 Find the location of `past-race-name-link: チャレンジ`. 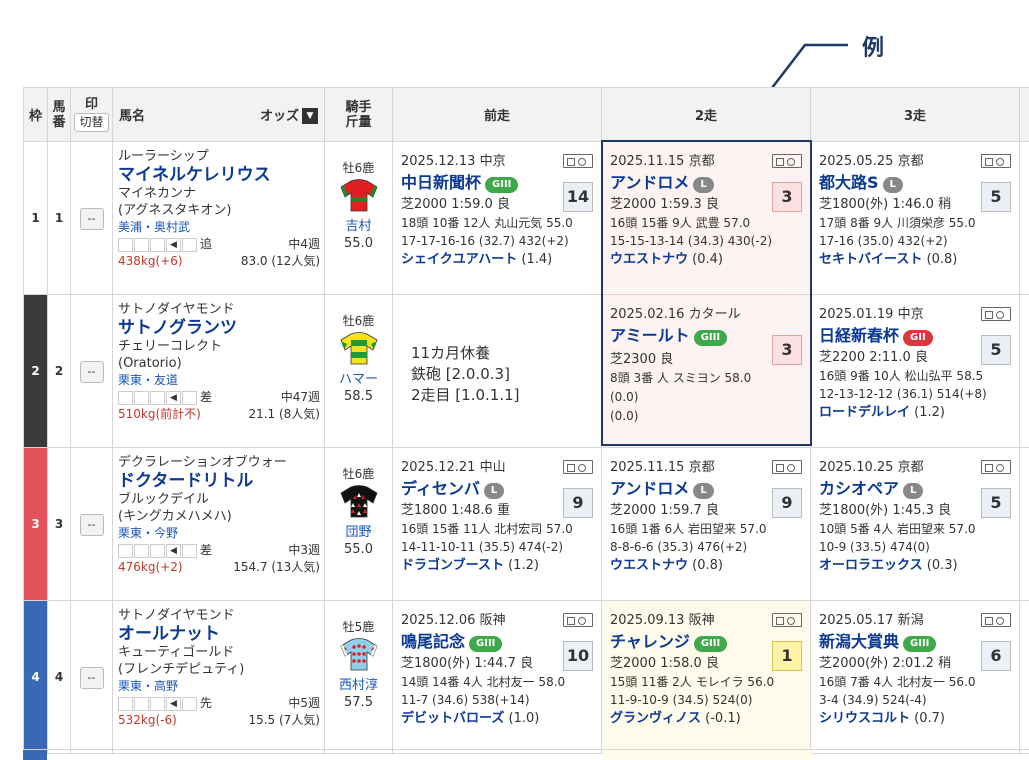

past-race-name-link: チャレンジ is located at coordinates (650, 642).